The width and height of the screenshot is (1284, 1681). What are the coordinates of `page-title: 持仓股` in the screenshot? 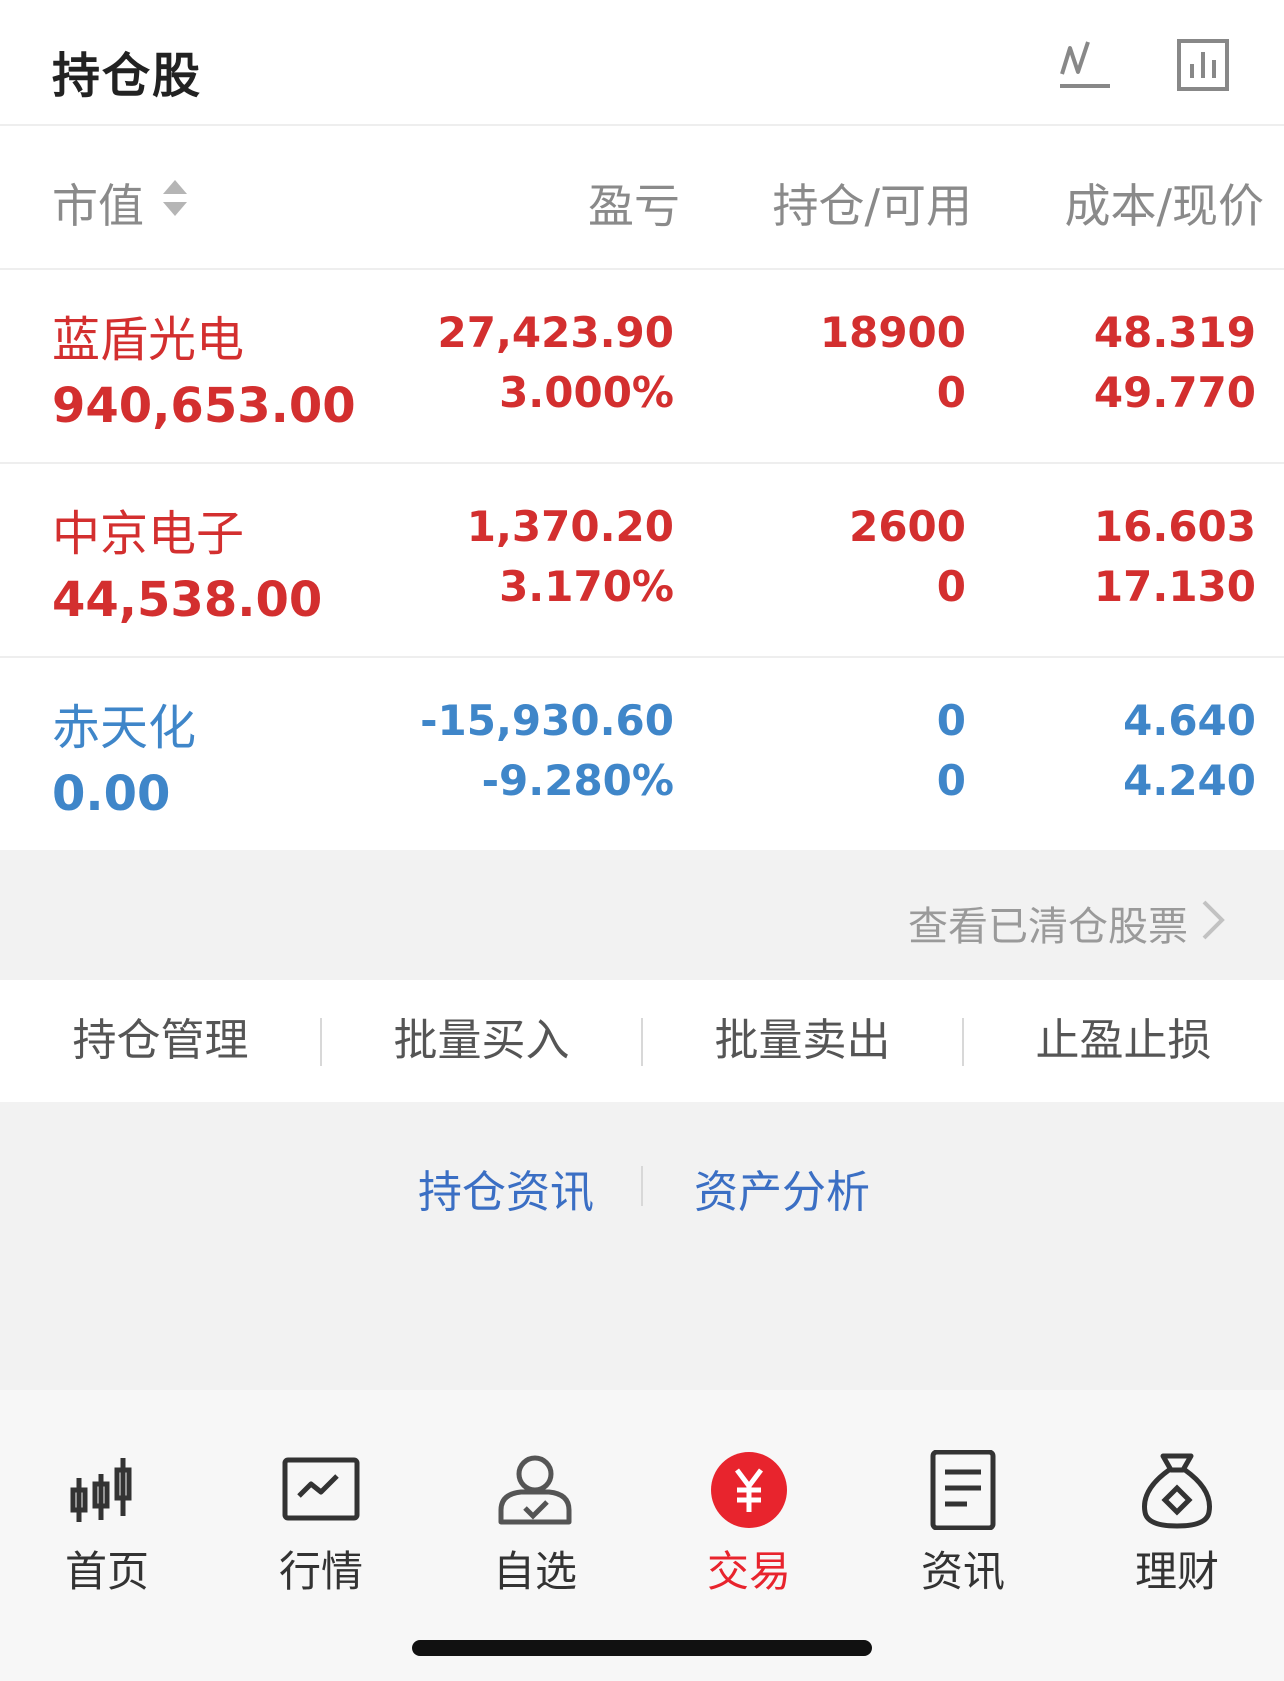 It's located at (127, 76).